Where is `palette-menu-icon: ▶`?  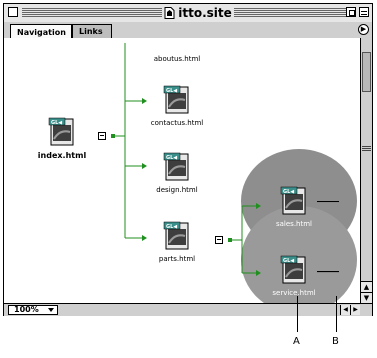
palette-menu-icon: ▶ is located at coordinates (363, 29).